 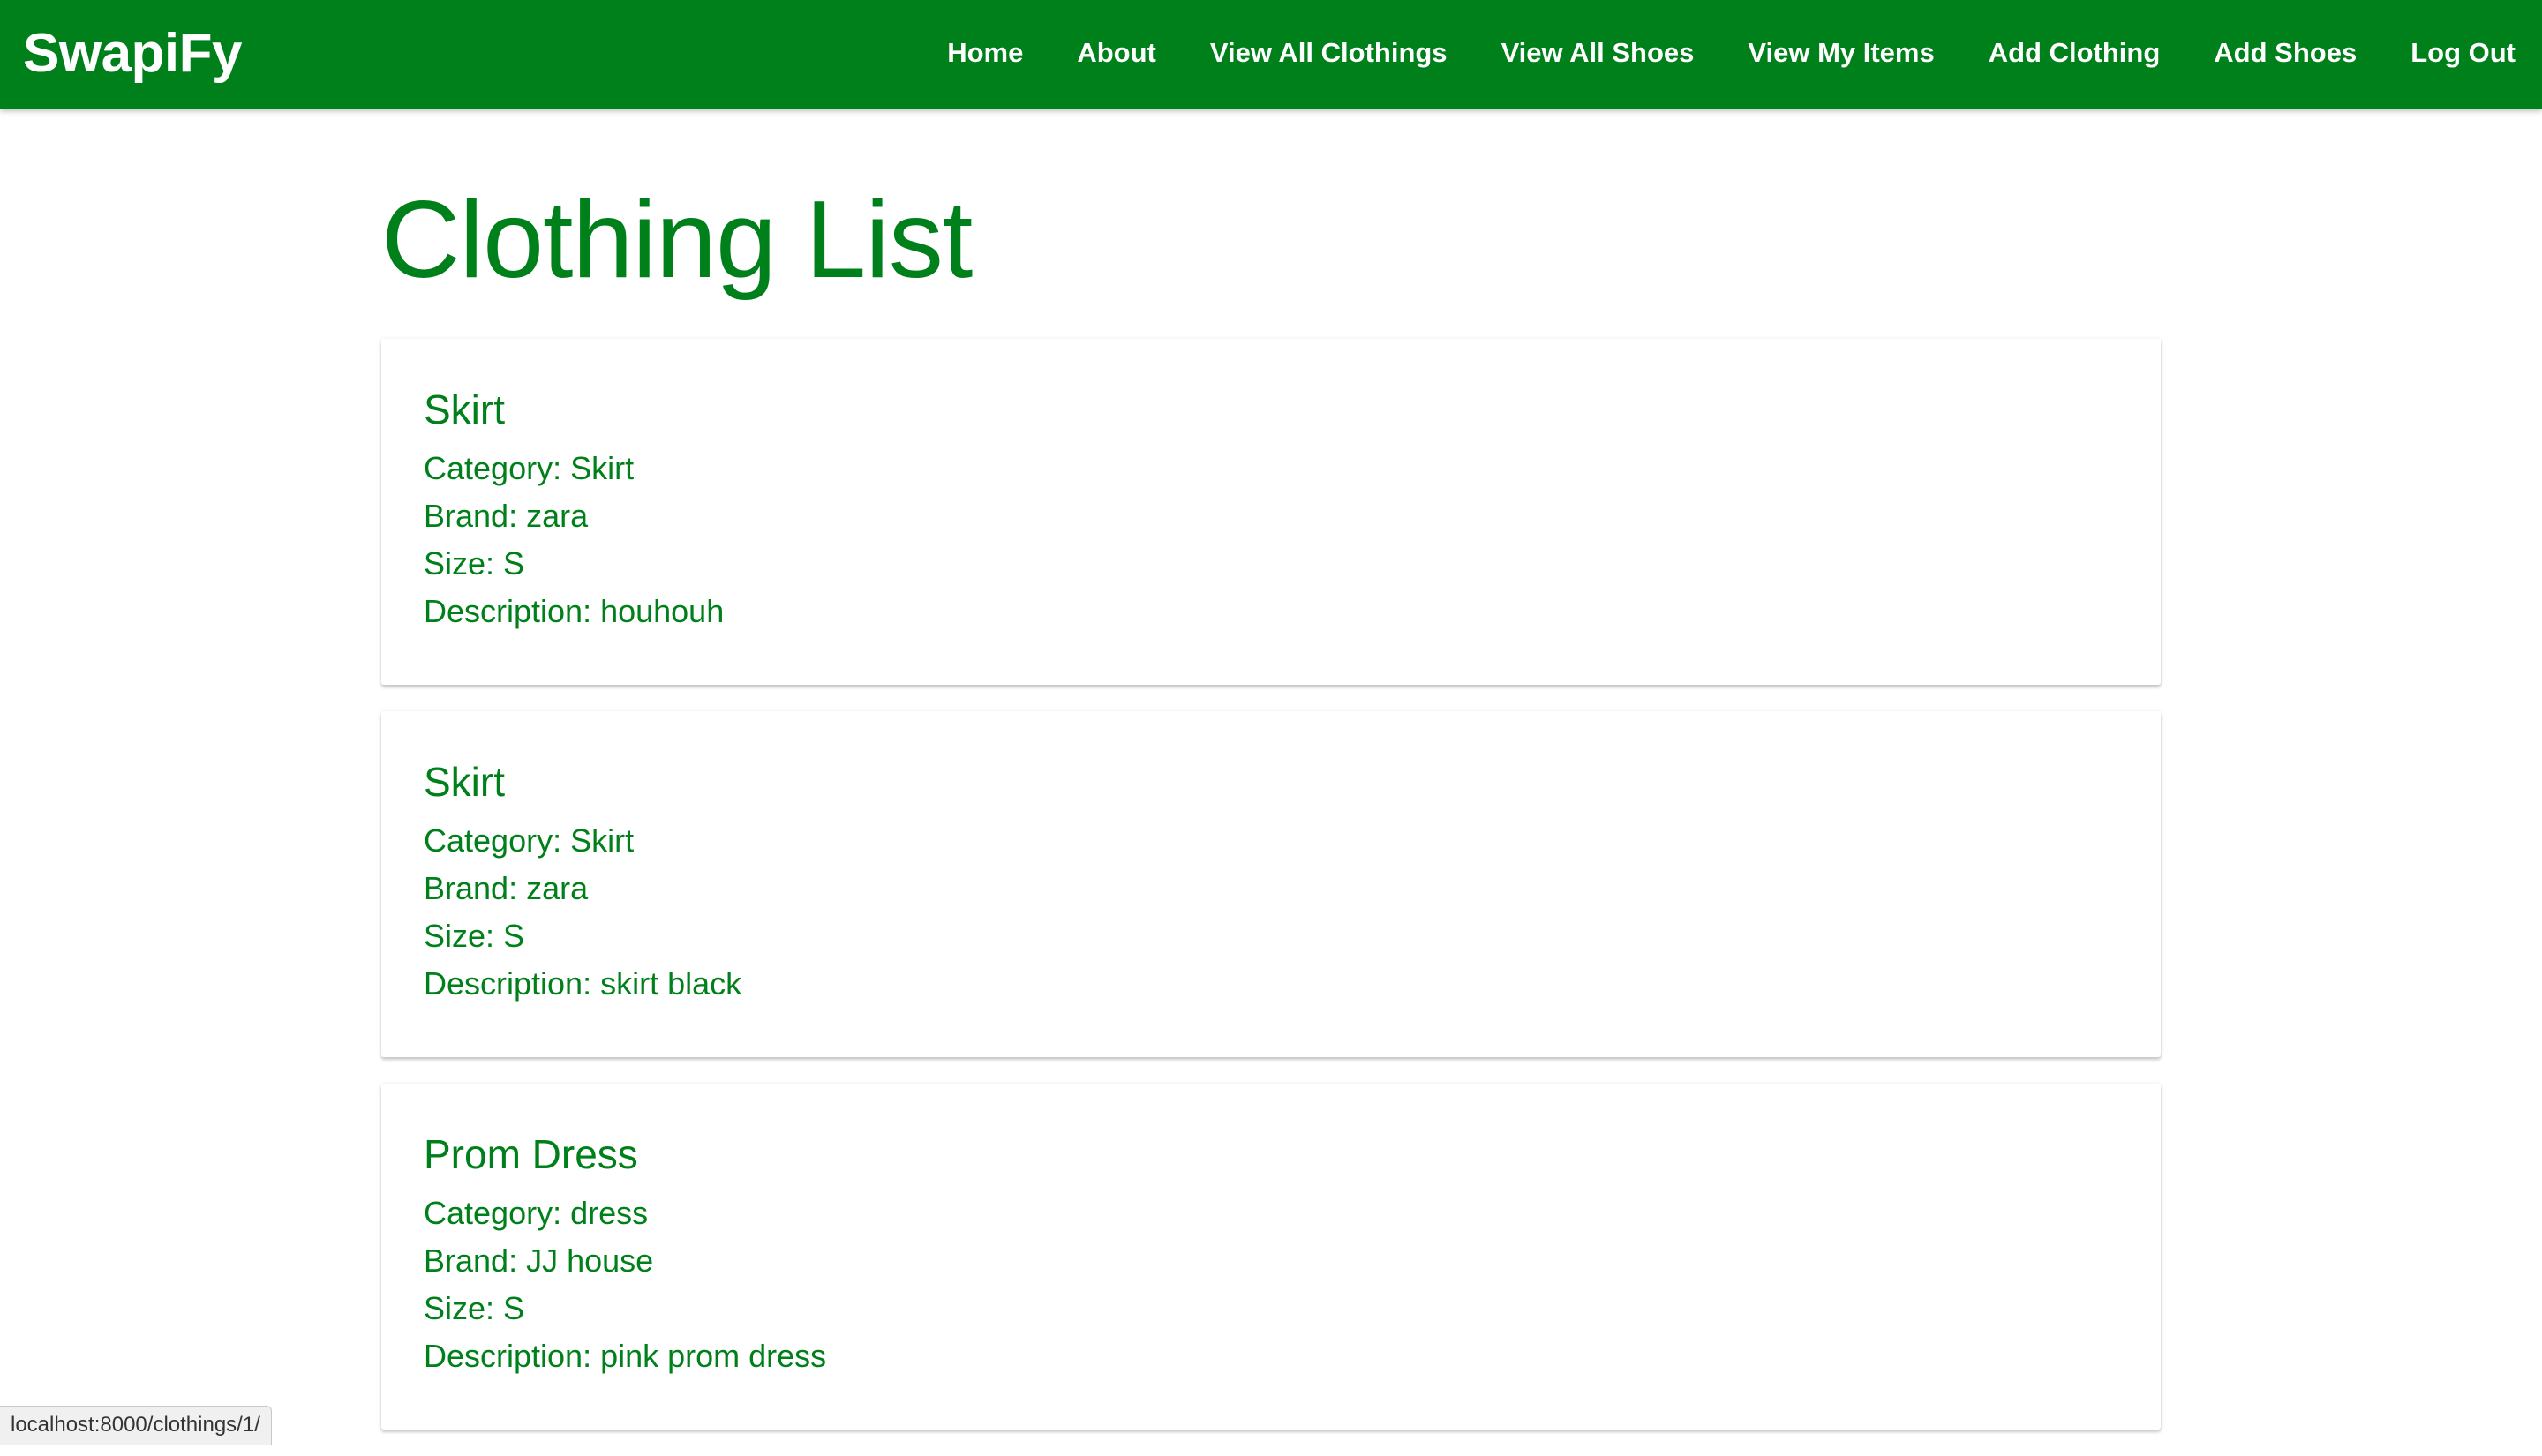 What do you see at coordinates (2285, 53) in the screenshot?
I see `nav-link-add-shoes: Add Shoes` at bounding box center [2285, 53].